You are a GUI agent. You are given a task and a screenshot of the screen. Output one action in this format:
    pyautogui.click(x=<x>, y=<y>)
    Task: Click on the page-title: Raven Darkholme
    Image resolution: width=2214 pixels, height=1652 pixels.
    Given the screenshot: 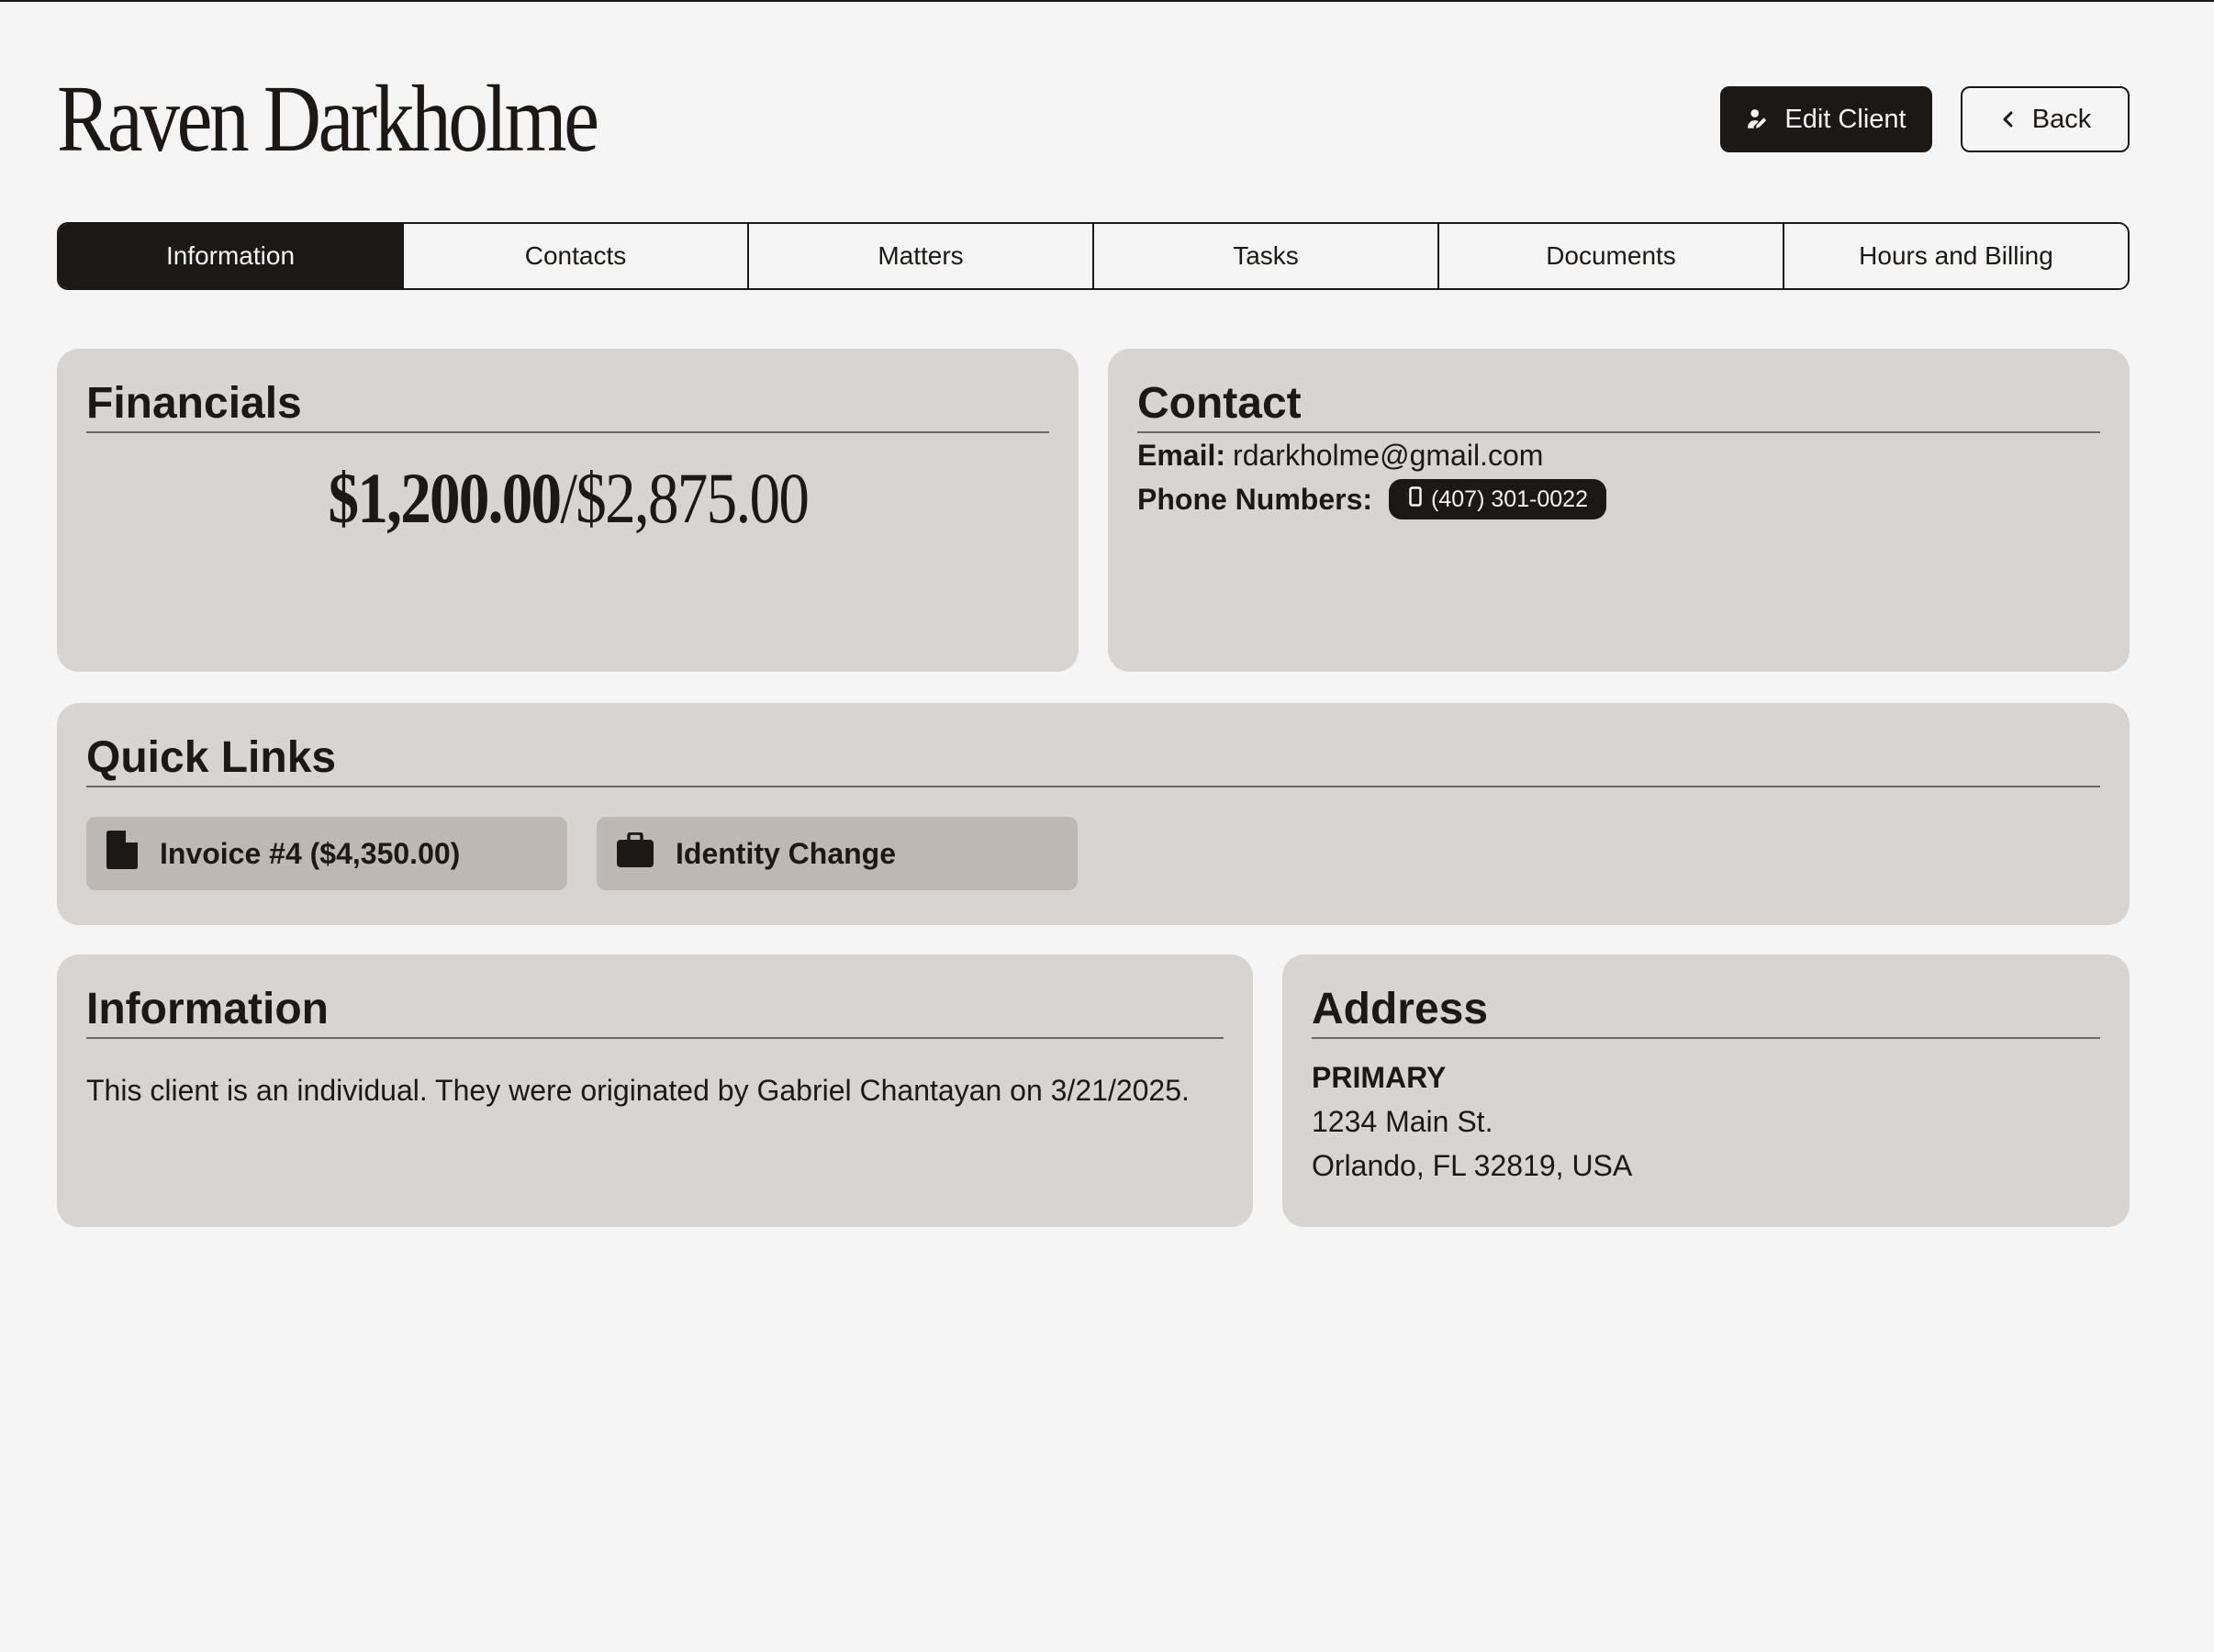 What is the action you would take?
    pyautogui.click(x=328, y=119)
    